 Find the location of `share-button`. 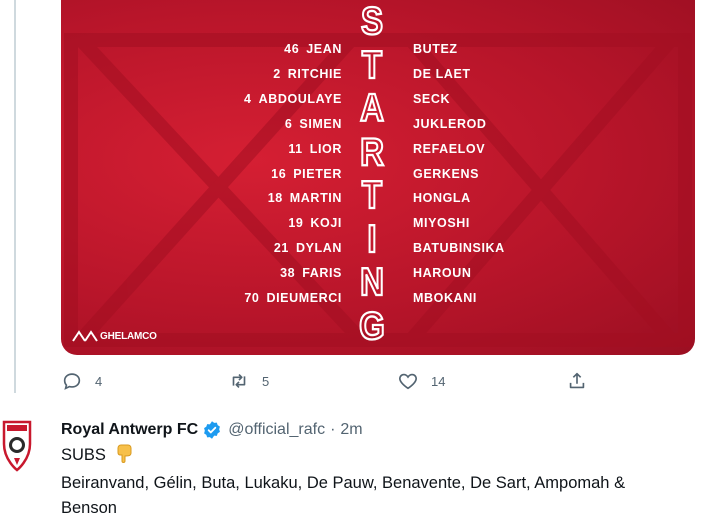

share-button is located at coordinates (577, 381).